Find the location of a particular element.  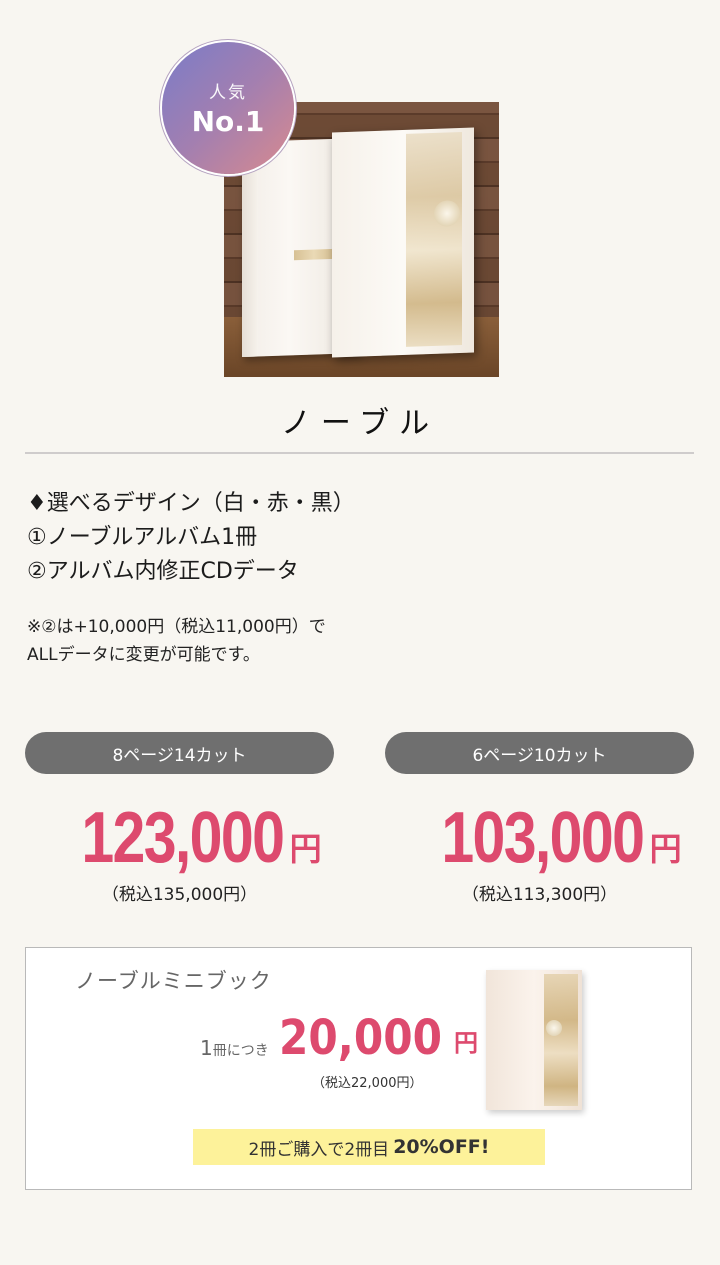

popularity-badge: 人気 No.1 is located at coordinates (228, 108).